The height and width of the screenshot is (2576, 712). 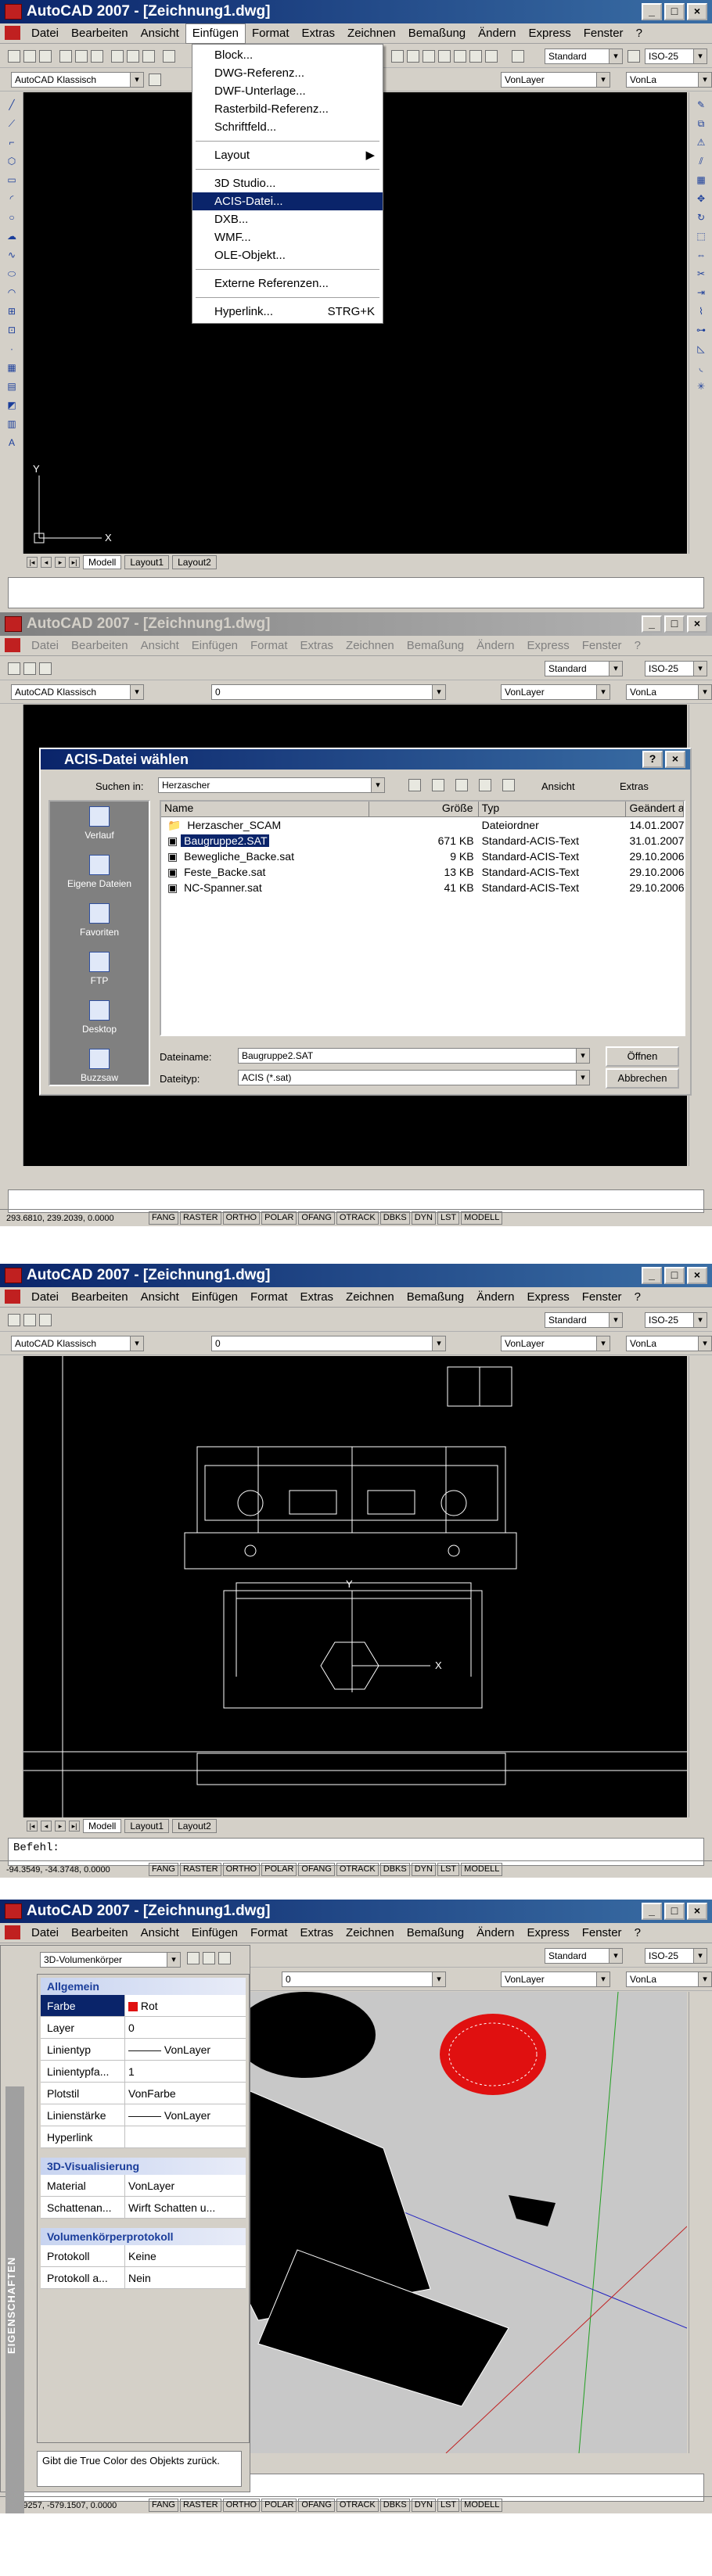 I want to click on tab-modell: Modell, so click(x=102, y=562).